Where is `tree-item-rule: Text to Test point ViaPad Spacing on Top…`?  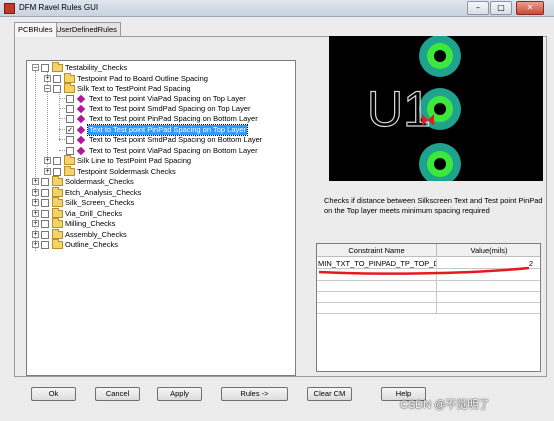 tree-item-rule: Text to Test point ViaPad Spacing on Top… is located at coordinates (161, 99).